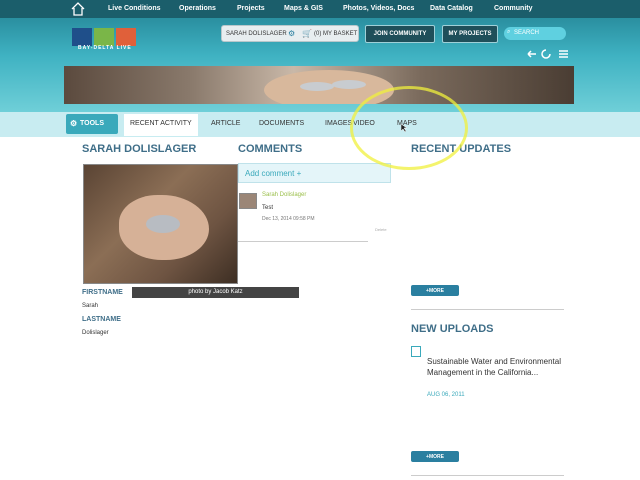 The width and height of the screenshot is (640, 480). I want to click on comments-heading: COMMENTS, so click(270, 149).